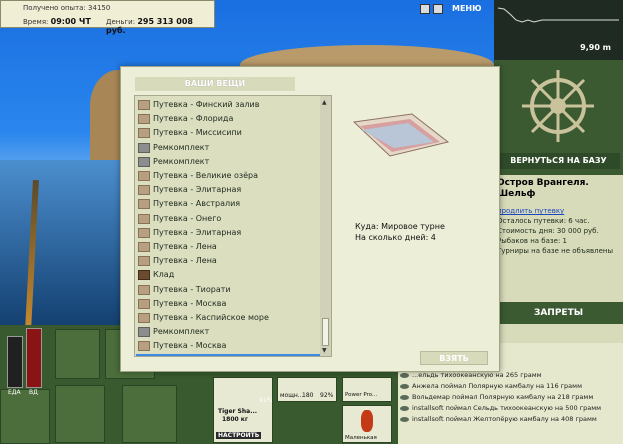 This screenshot has width=623, height=444. Describe the element at coordinates (228, 133) in the screenshot. I see `item-row: Путевка - Миссисипи` at that location.